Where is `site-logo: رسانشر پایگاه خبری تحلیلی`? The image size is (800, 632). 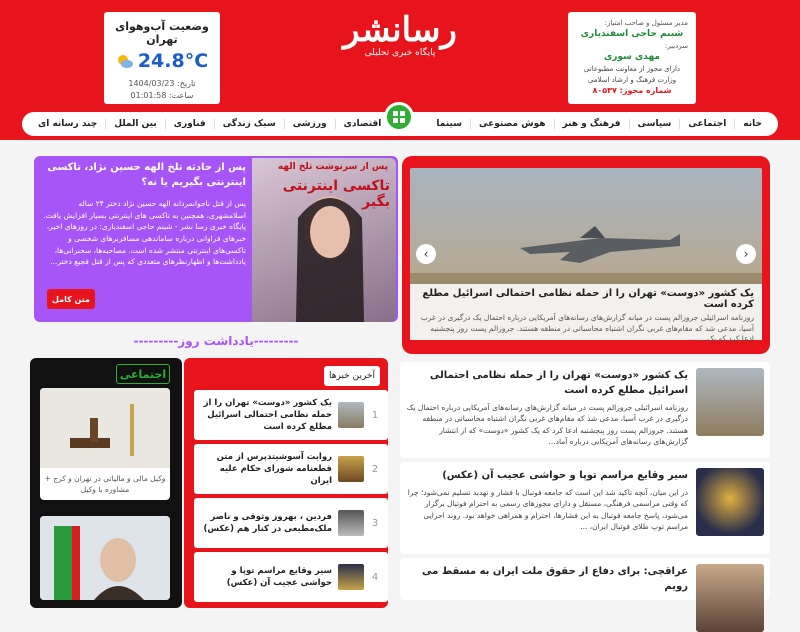
site-logo: رسانشر پایگاه خبری تحلیلی is located at coordinates (400, 50).